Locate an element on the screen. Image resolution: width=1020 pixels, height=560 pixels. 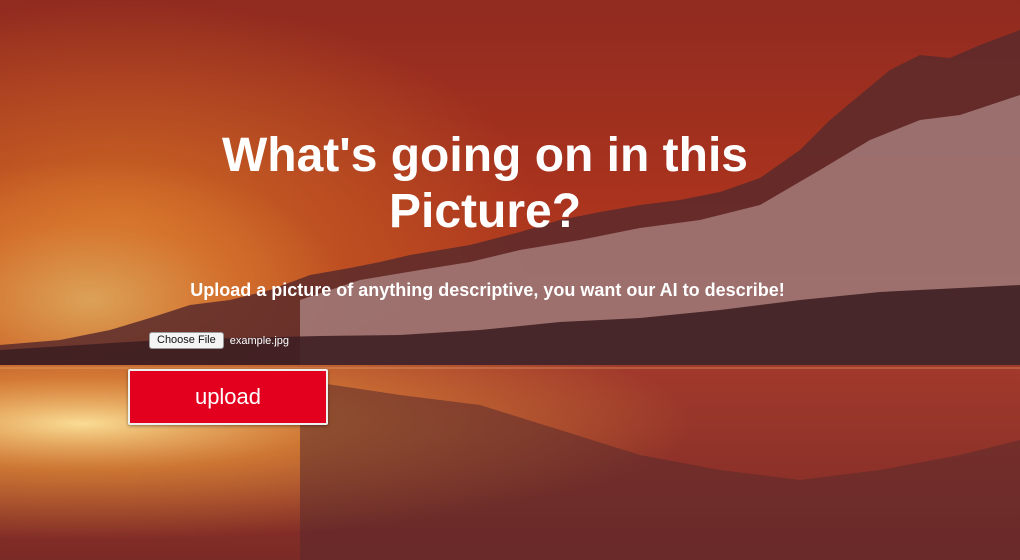
file-input: Choose File example.jpg is located at coordinates (219, 340).